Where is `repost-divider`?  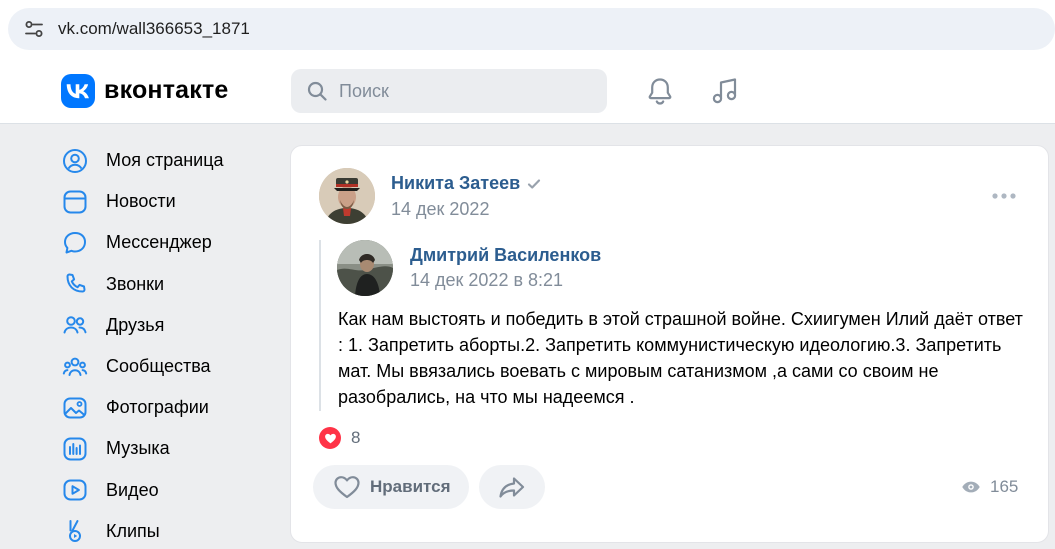 repost-divider is located at coordinates (320, 325).